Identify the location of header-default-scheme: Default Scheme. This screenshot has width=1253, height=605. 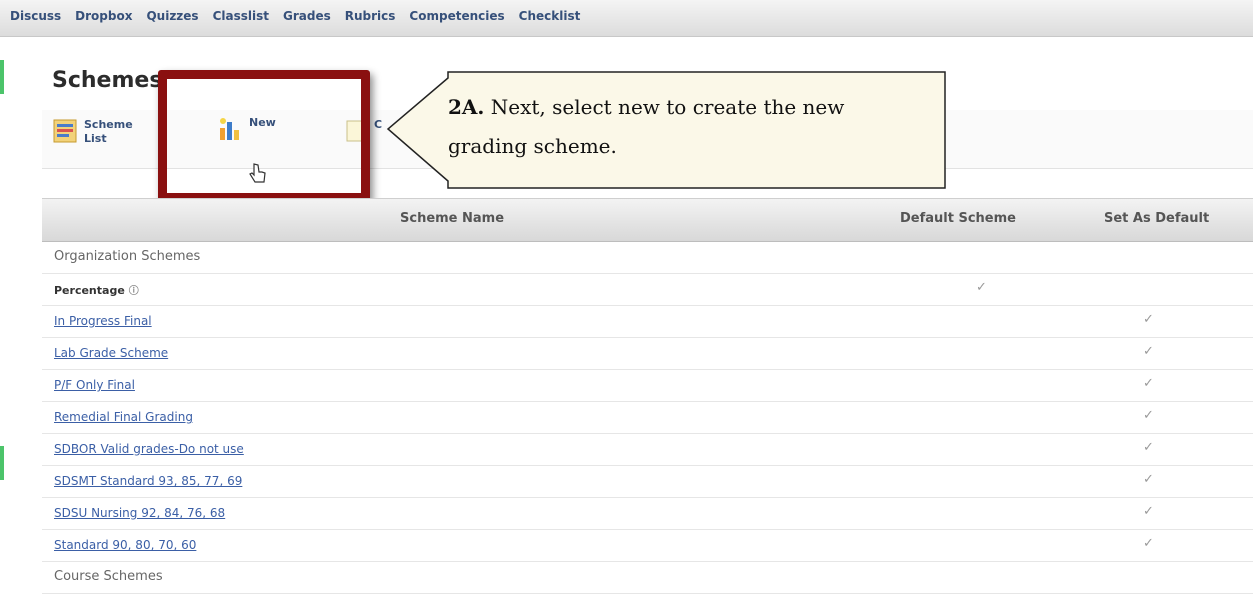
(958, 218).